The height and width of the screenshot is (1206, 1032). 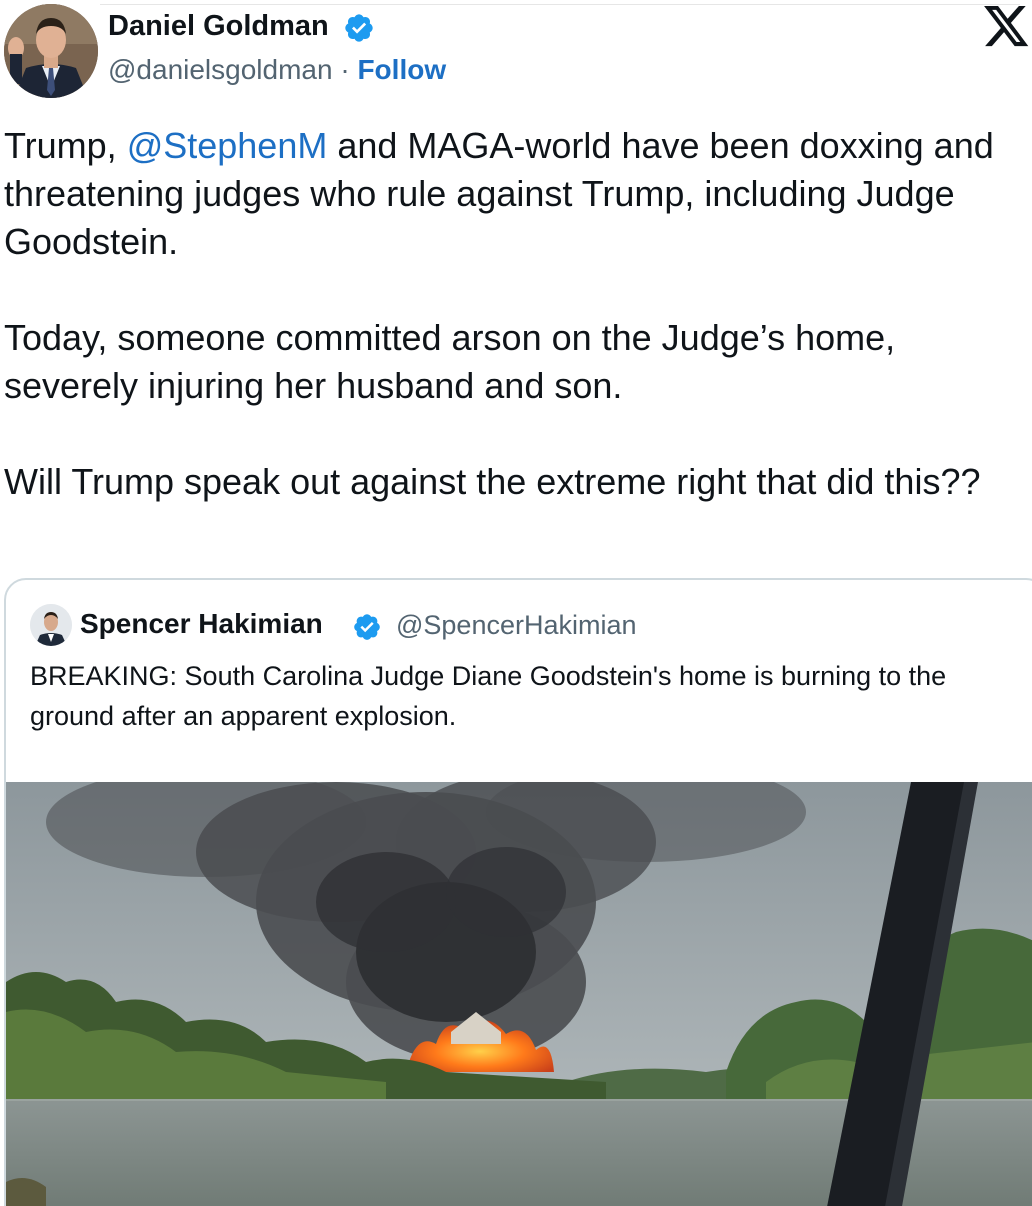 I want to click on follow-button: Follow, so click(x=401, y=69).